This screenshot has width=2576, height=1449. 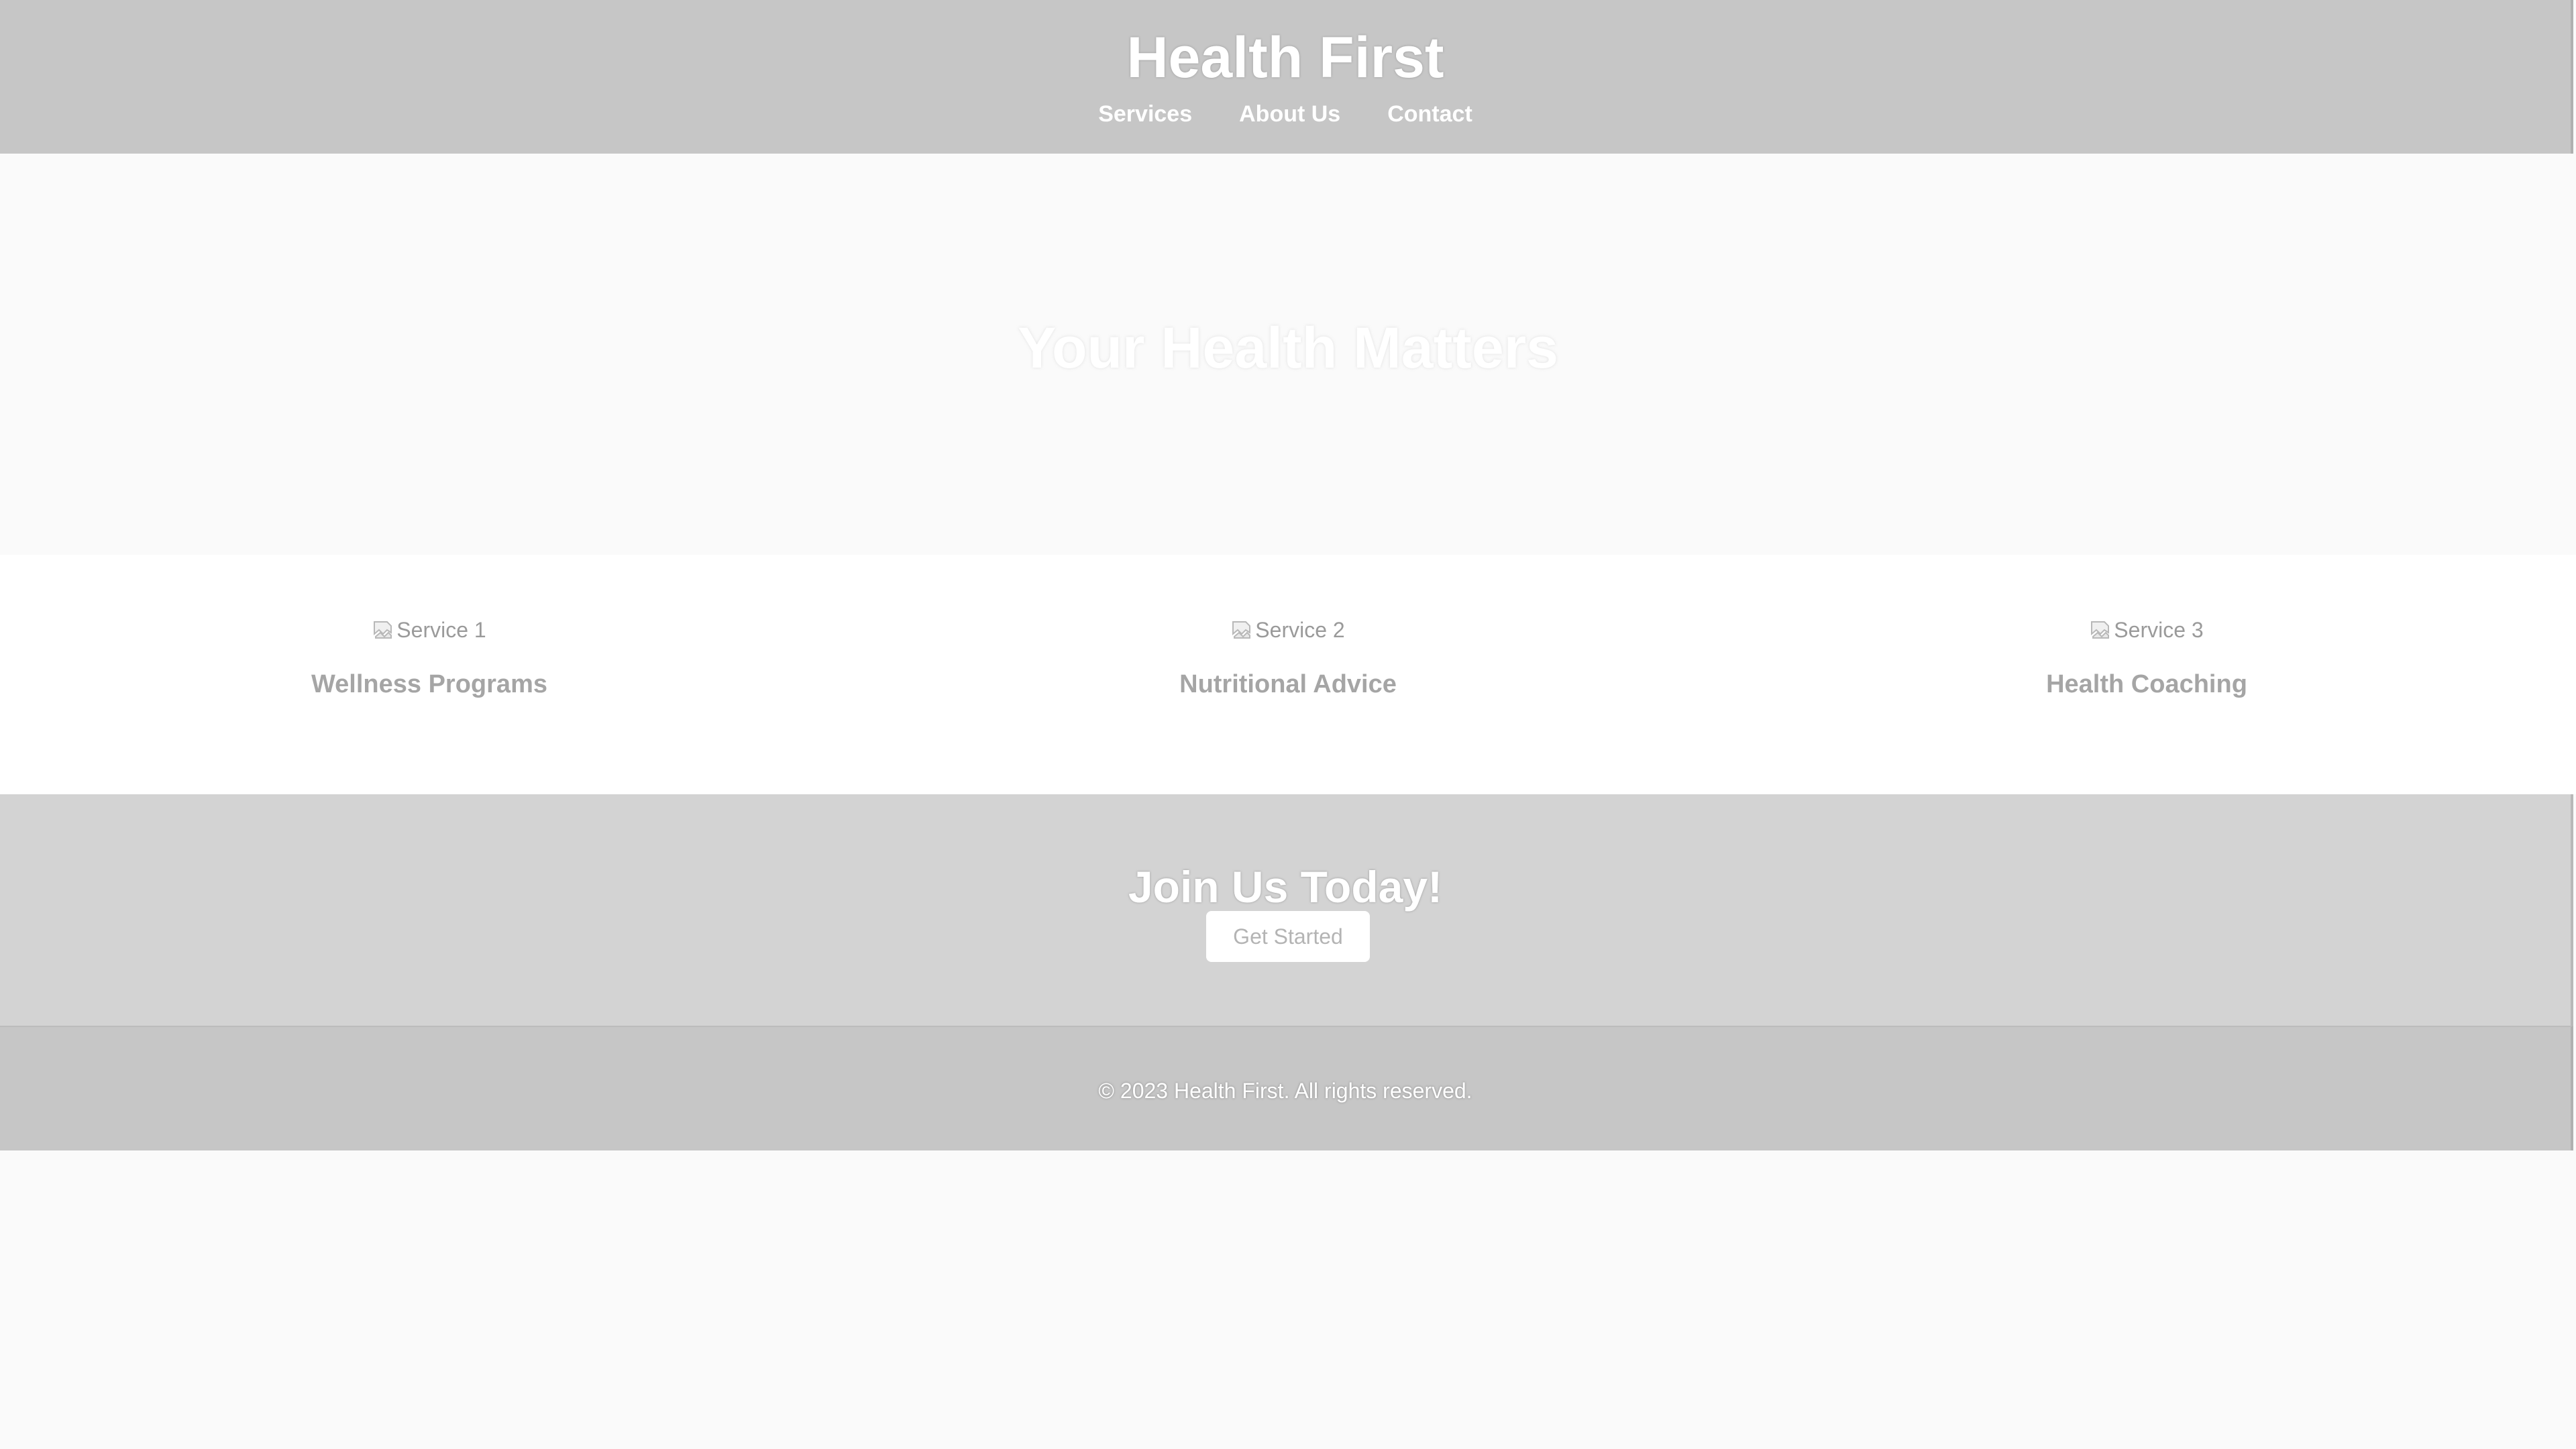 I want to click on main-nav: Services About Us Contact, so click(x=1285, y=114).